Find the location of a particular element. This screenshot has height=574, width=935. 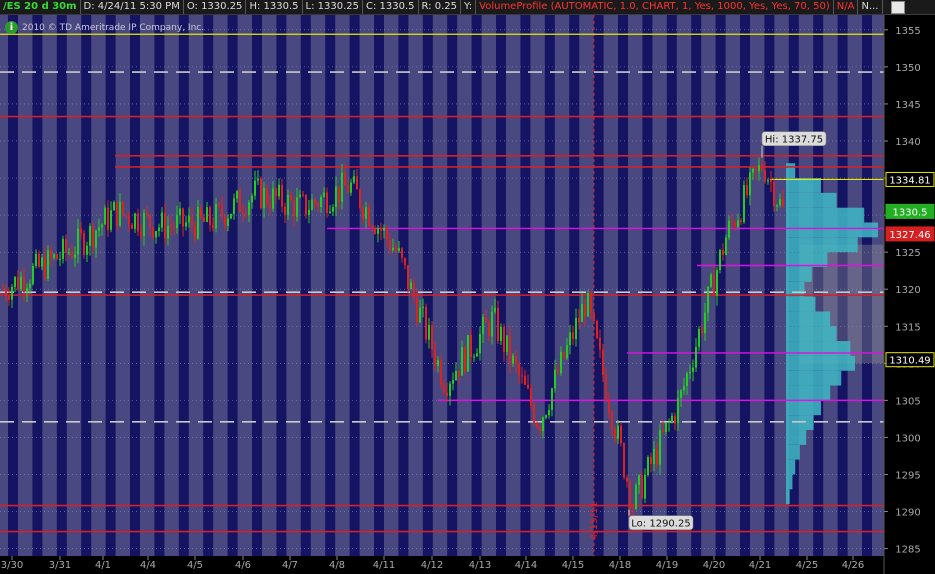

date-tick-label: 4/25 is located at coordinates (807, 565).